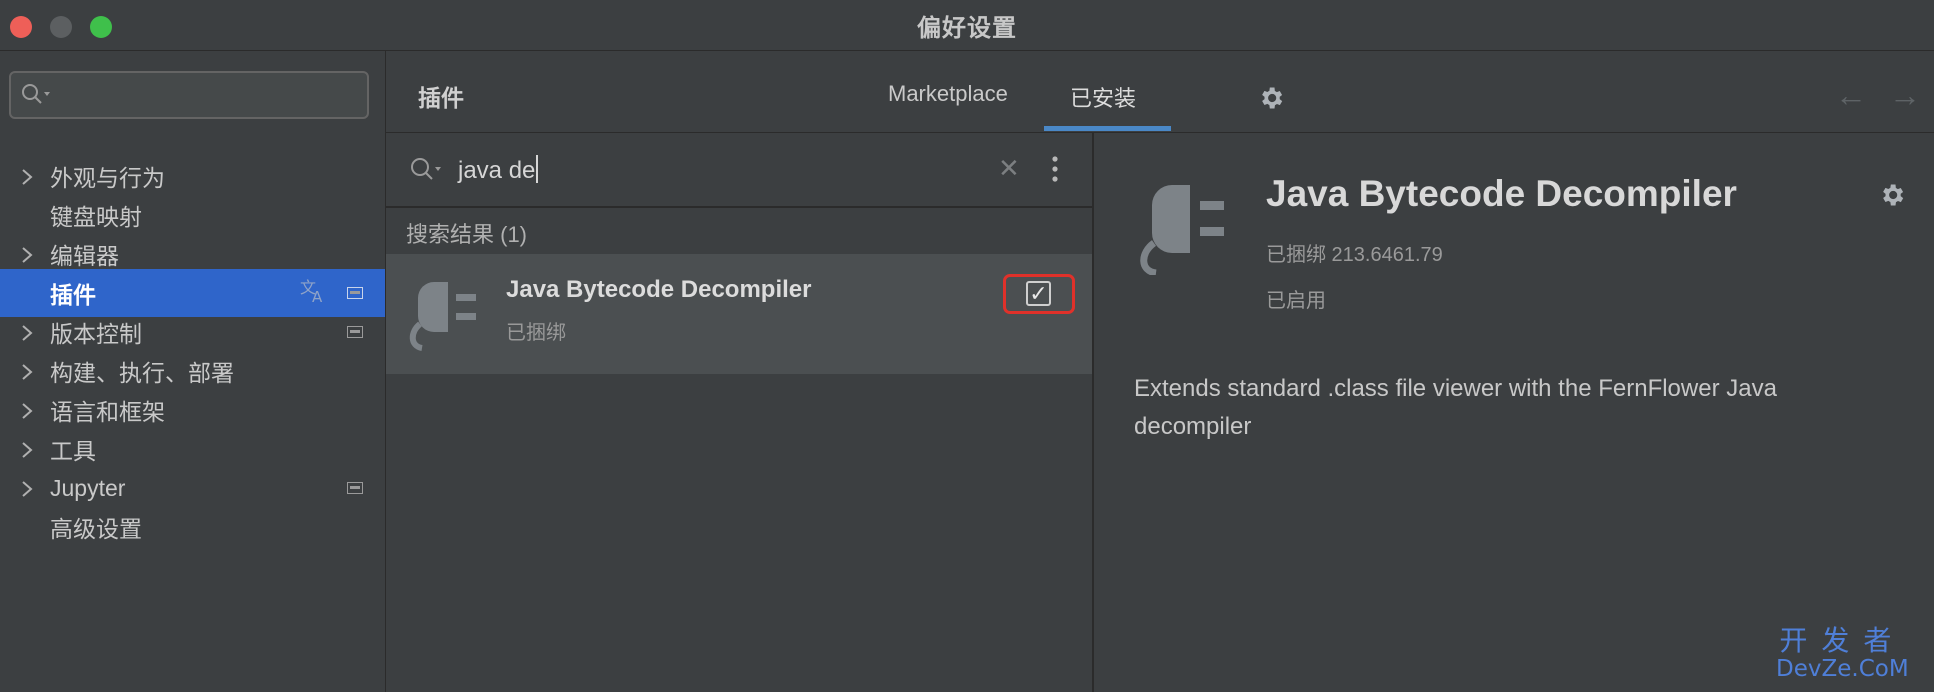  Describe the element at coordinates (1851, 95) in the screenshot. I see `arrow-left-icon: ←` at that location.